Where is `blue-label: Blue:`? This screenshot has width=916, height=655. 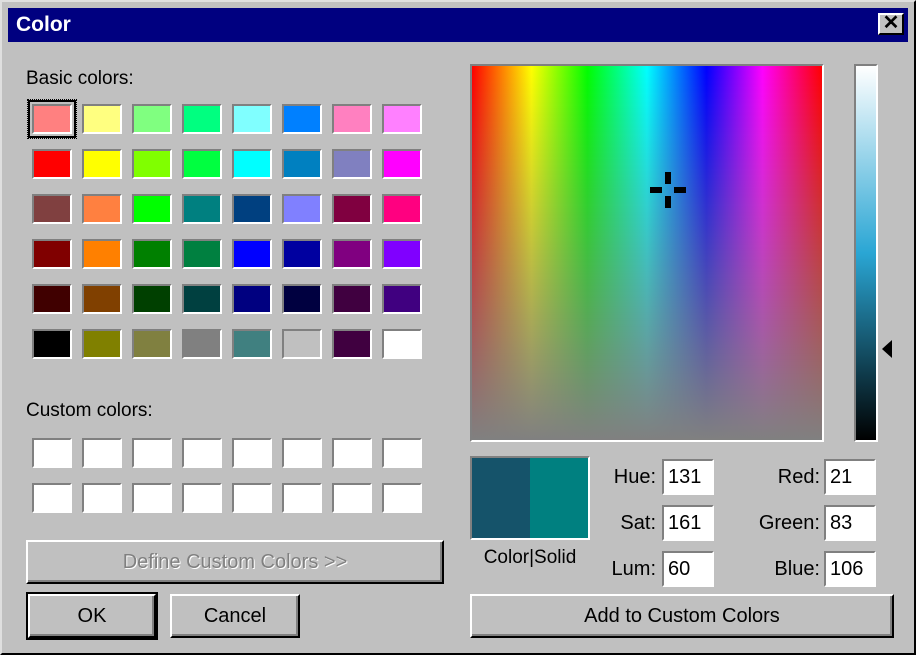 blue-label: Blue: is located at coordinates (797, 569).